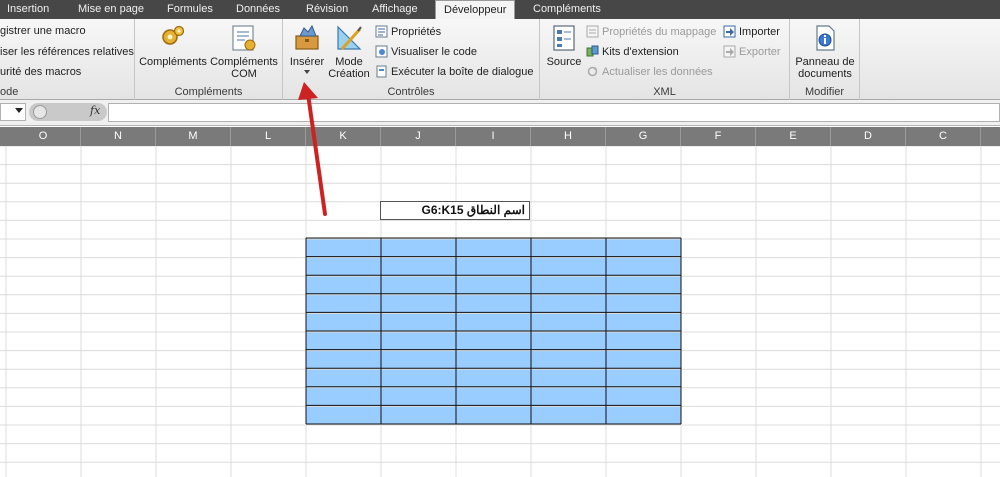 Image resolution: width=1000 pixels, height=477 pixels. Describe the element at coordinates (592, 51) in the screenshot. I see `expansion-packs-icon` at that location.